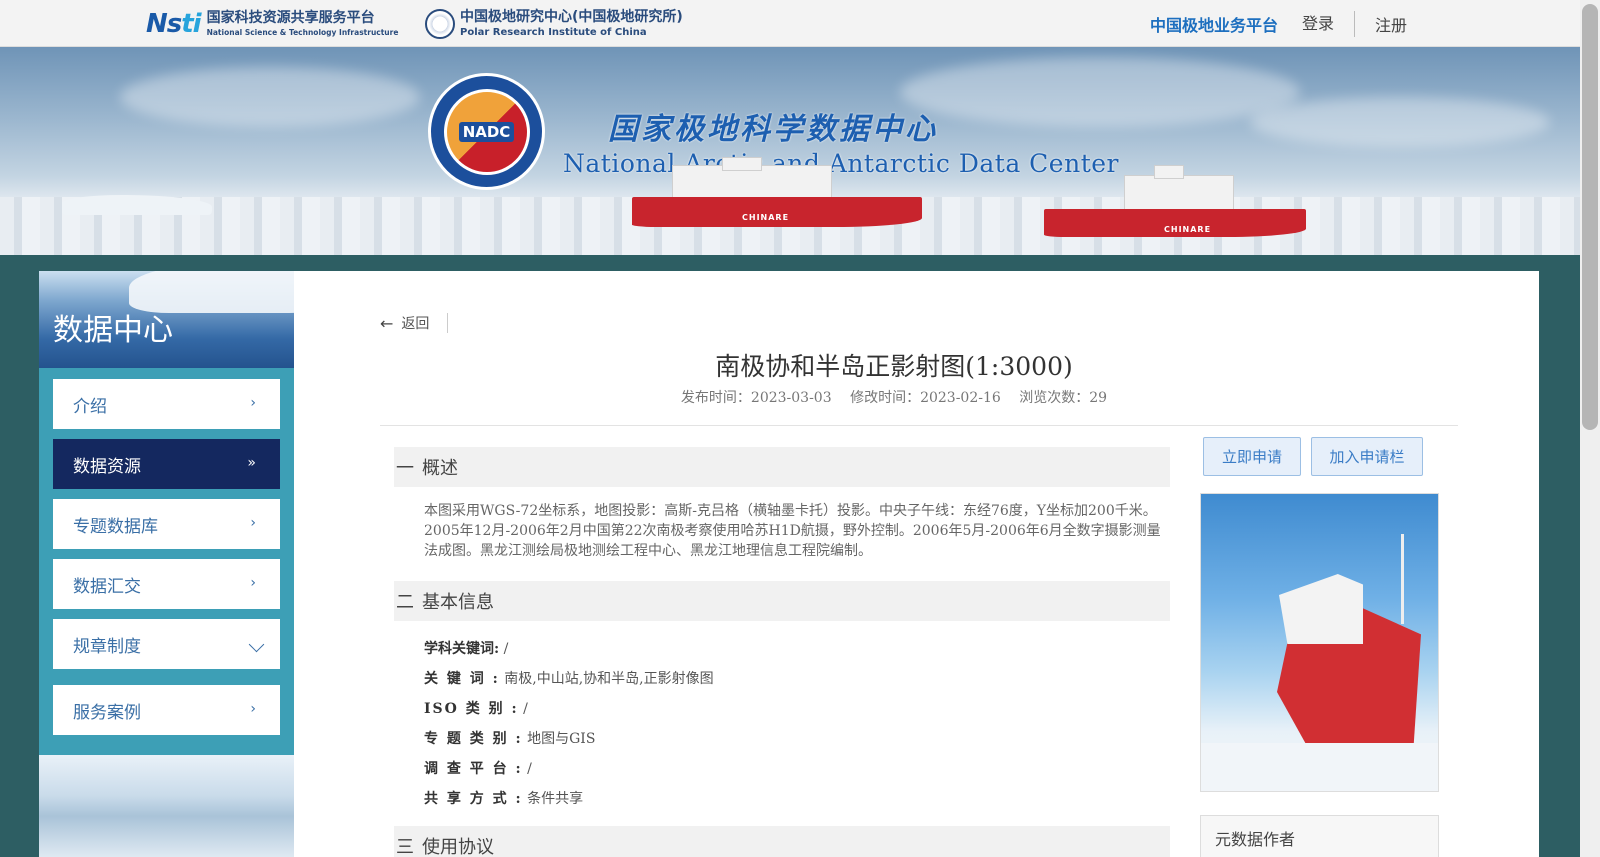 The width and height of the screenshot is (1600, 857). Describe the element at coordinates (782, 467) in the screenshot. I see `section-header-overview: 一 概述` at that location.